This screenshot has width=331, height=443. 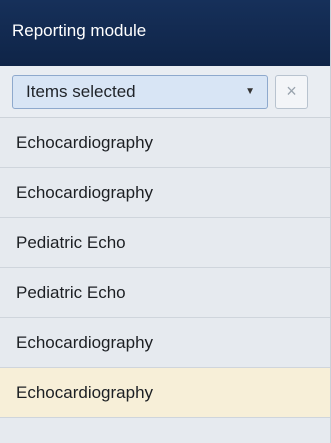 What do you see at coordinates (140, 92) in the screenshot?
I see `items-select-dropdown: Items selected ▼` at bounding box center [140, 92].